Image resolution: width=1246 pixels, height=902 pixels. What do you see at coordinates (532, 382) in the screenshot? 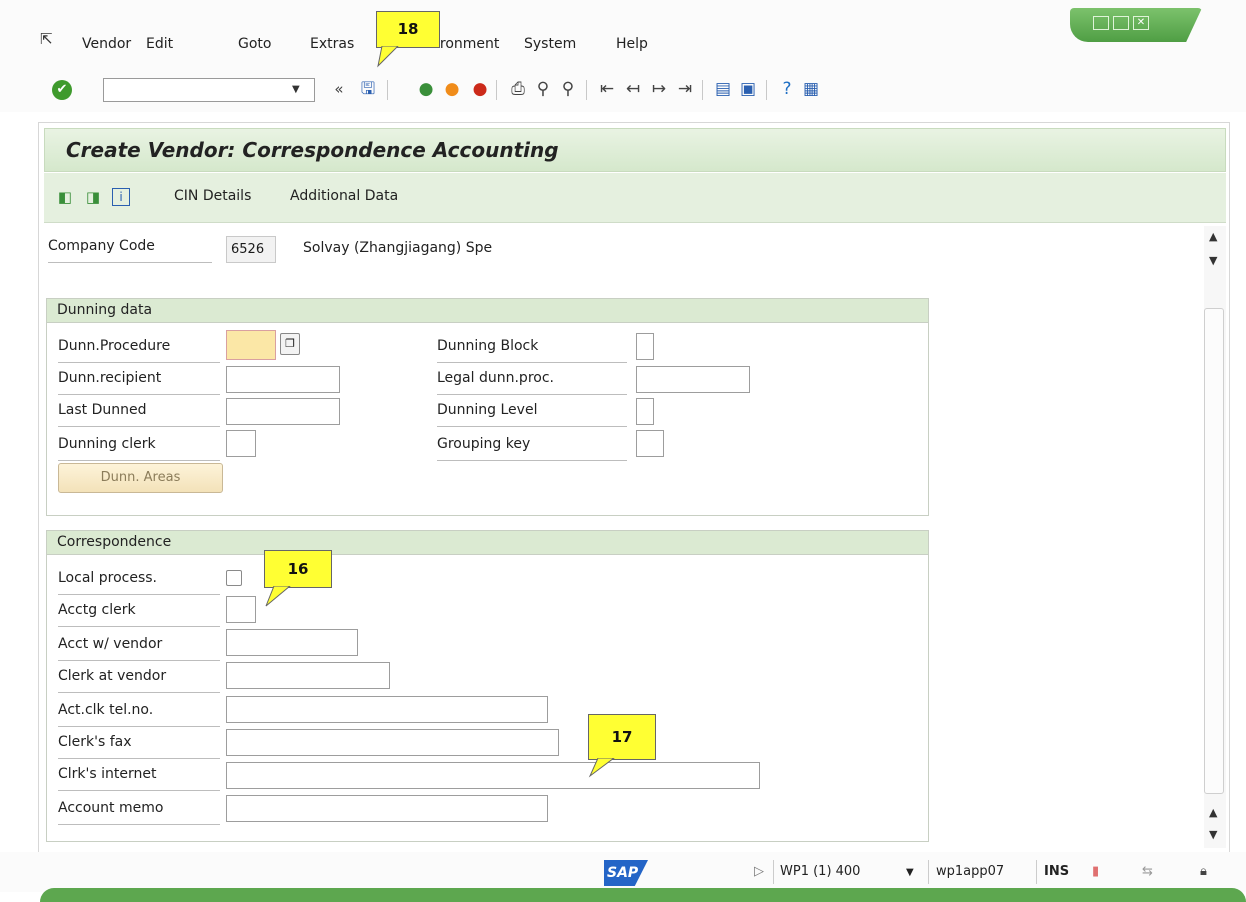
I see `legal-dunn-proc-label: Legal dunn.proc.` at bounding box center [532, 382].